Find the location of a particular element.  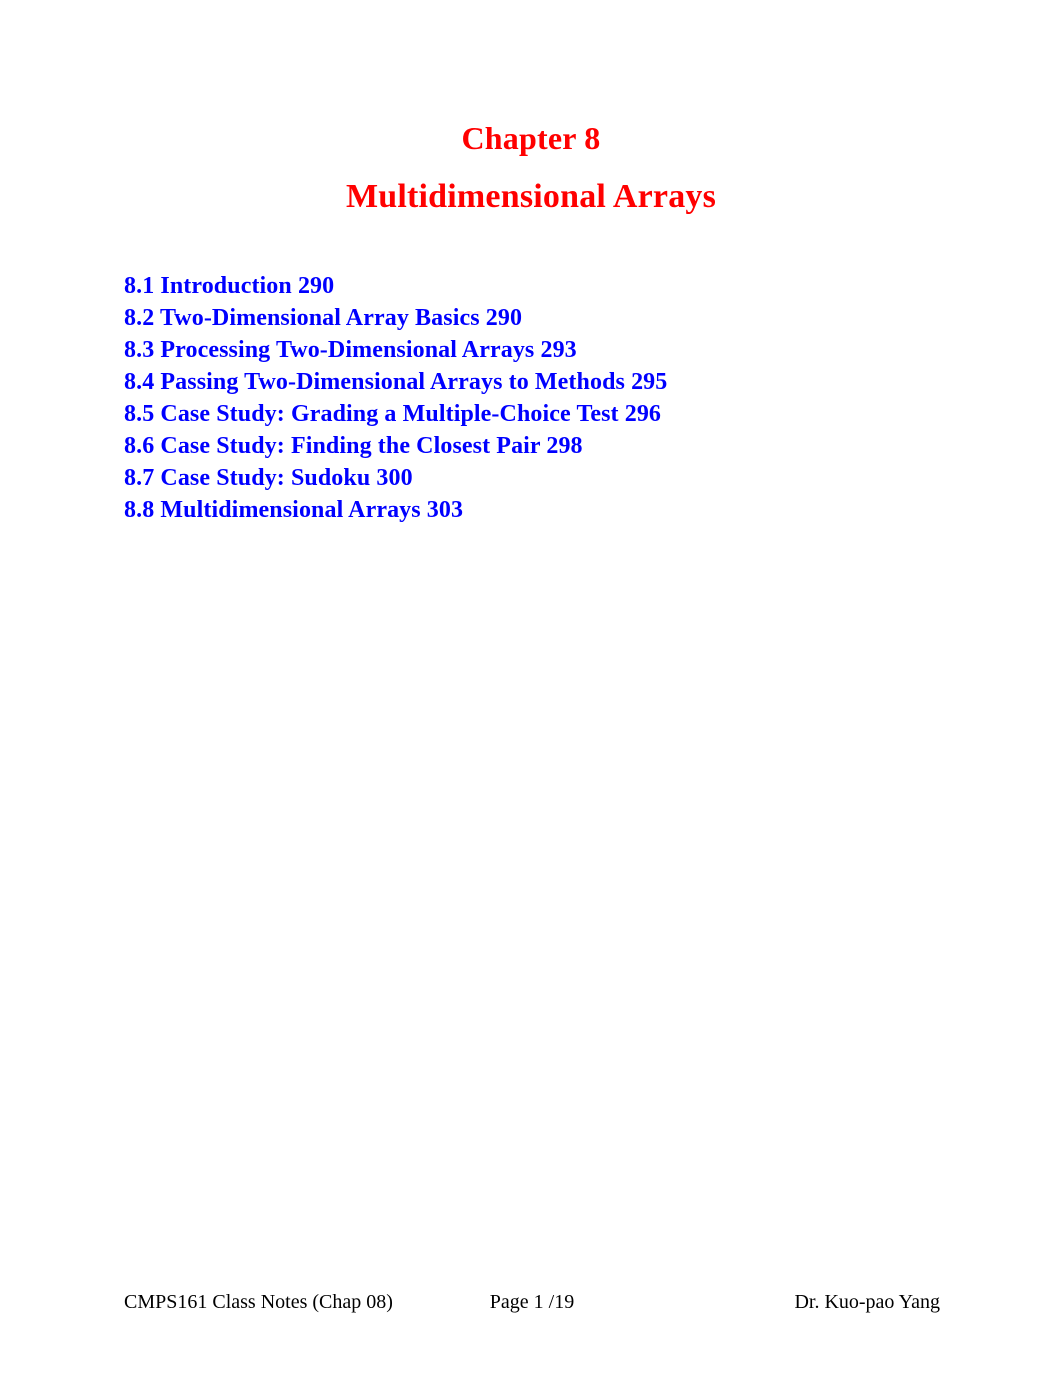

toc-entry-8-2: 8.2 Two-Dimensional Array Basics 290 is located at coordinates (323, 318).